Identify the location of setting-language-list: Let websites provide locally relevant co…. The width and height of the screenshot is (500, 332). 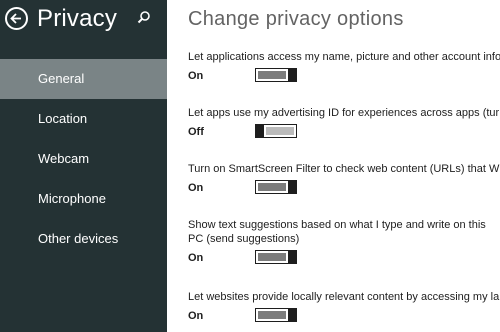
(344, 308).